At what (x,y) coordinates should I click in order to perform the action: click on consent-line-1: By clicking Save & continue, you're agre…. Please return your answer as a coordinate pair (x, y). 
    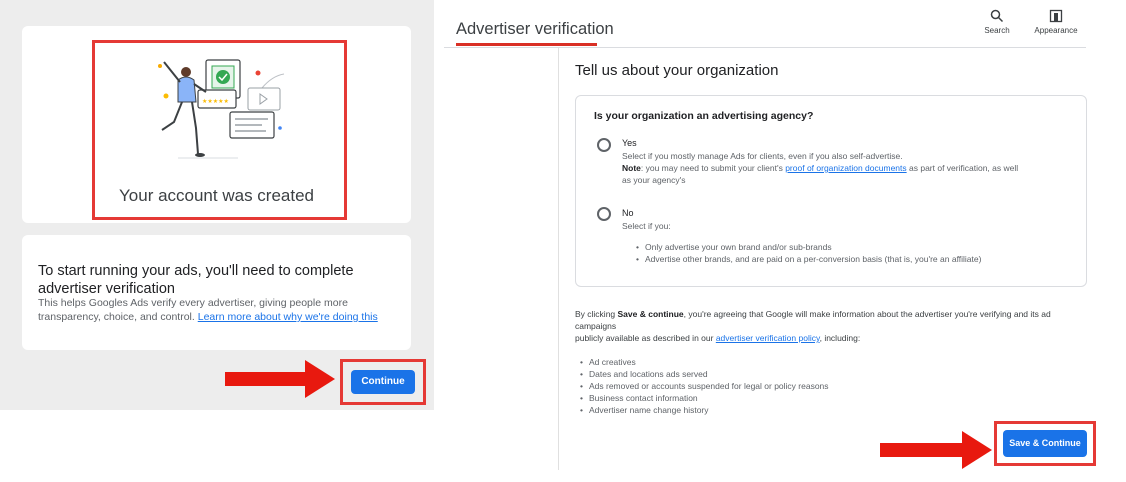
    Looking at the image, I should click on (830, 314).